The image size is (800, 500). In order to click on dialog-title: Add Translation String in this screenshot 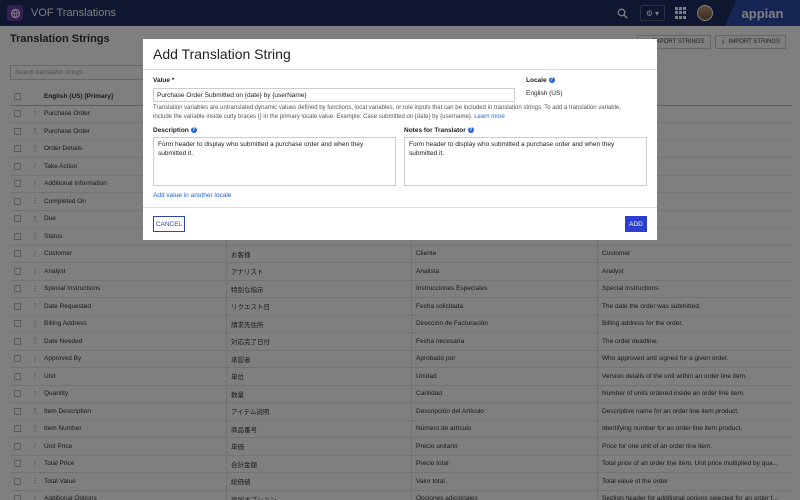, I will do `click(222, 54)`.